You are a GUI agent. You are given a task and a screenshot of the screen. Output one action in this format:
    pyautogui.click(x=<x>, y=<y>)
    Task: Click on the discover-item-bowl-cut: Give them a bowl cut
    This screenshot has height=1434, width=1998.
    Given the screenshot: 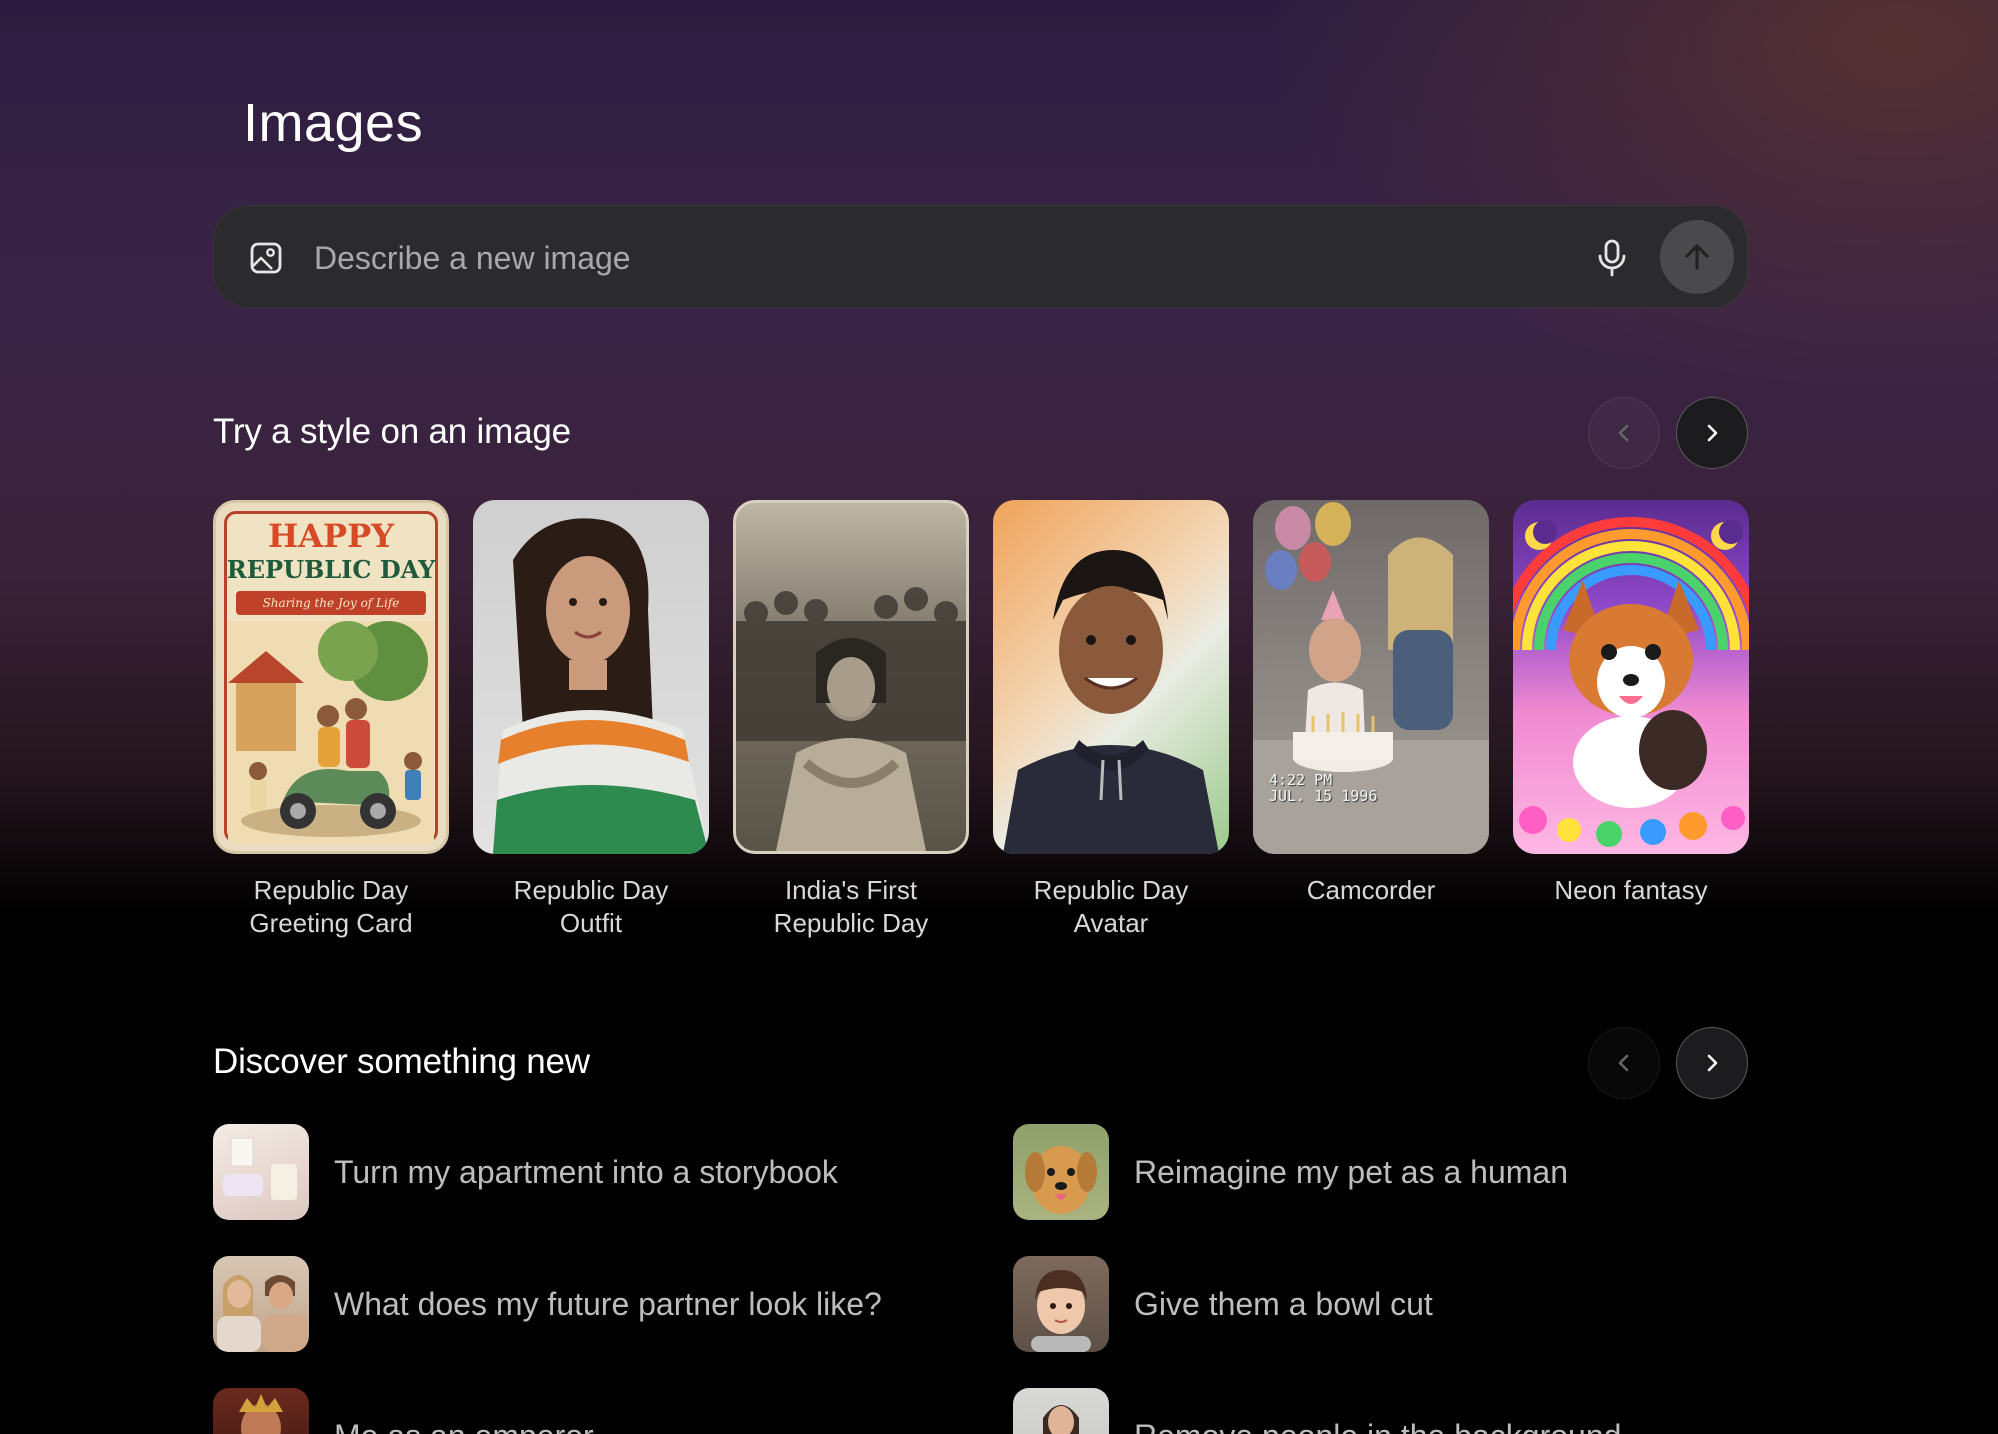 What is the action you would take?
    pyautogui.click(x=1393, y=1304)
    